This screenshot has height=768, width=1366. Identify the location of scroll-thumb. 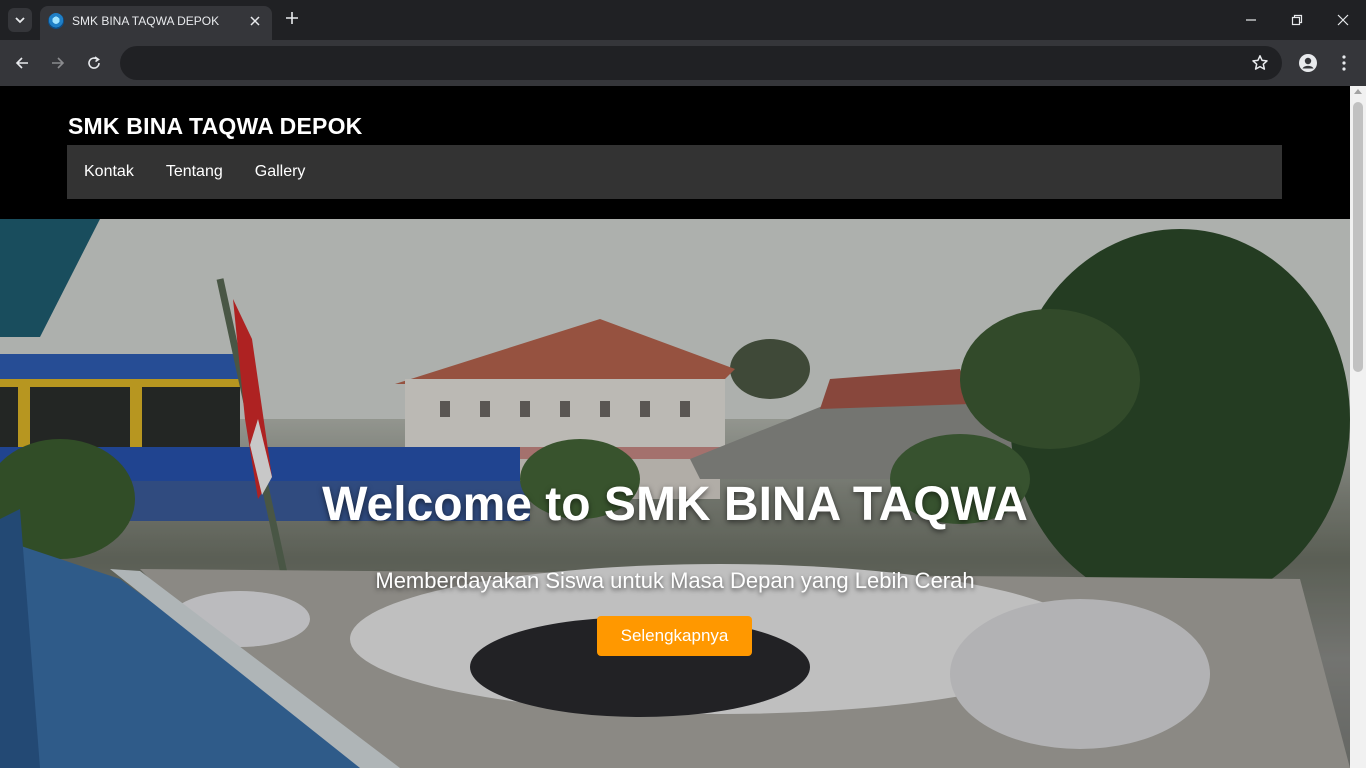
(1358, 237).